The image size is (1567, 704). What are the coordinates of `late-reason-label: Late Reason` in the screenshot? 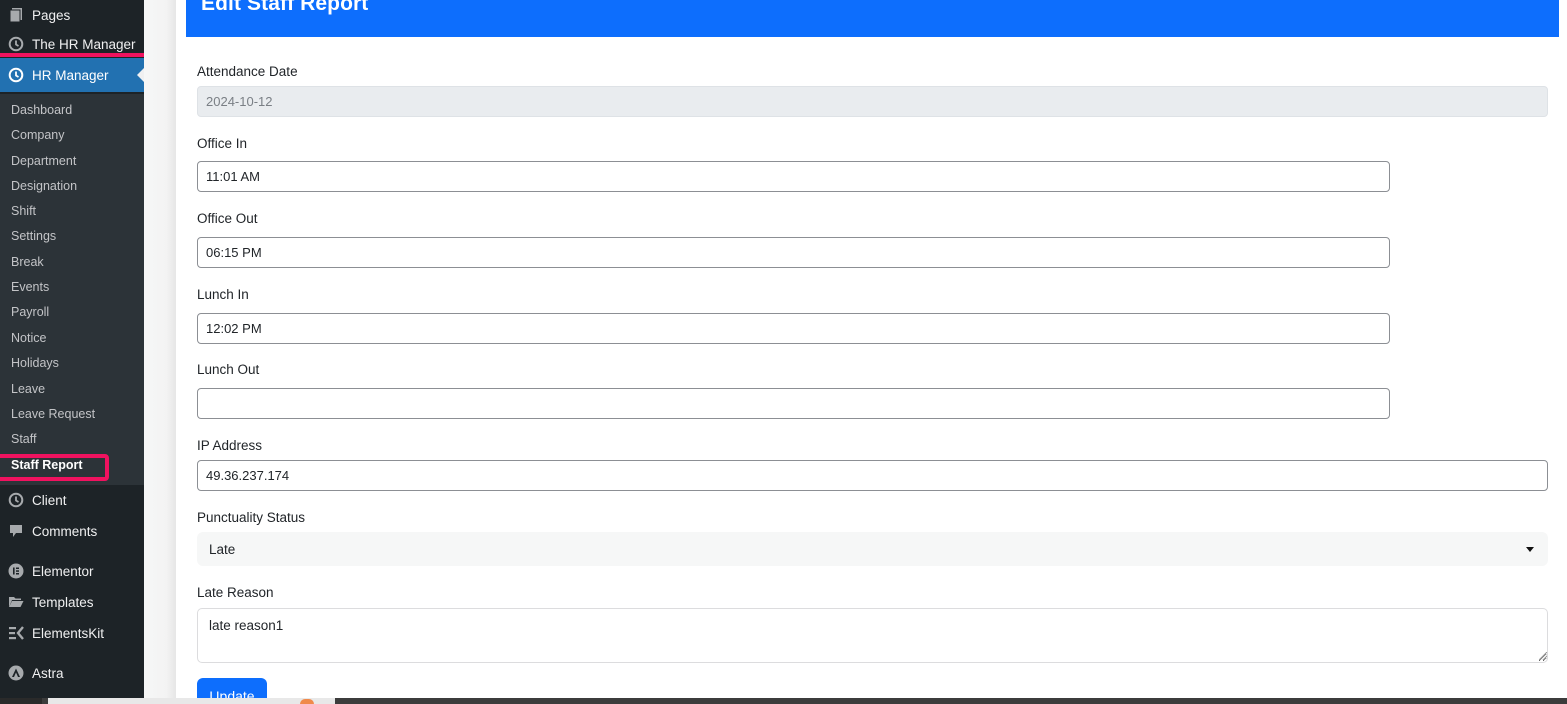 It's located at (235, 592).